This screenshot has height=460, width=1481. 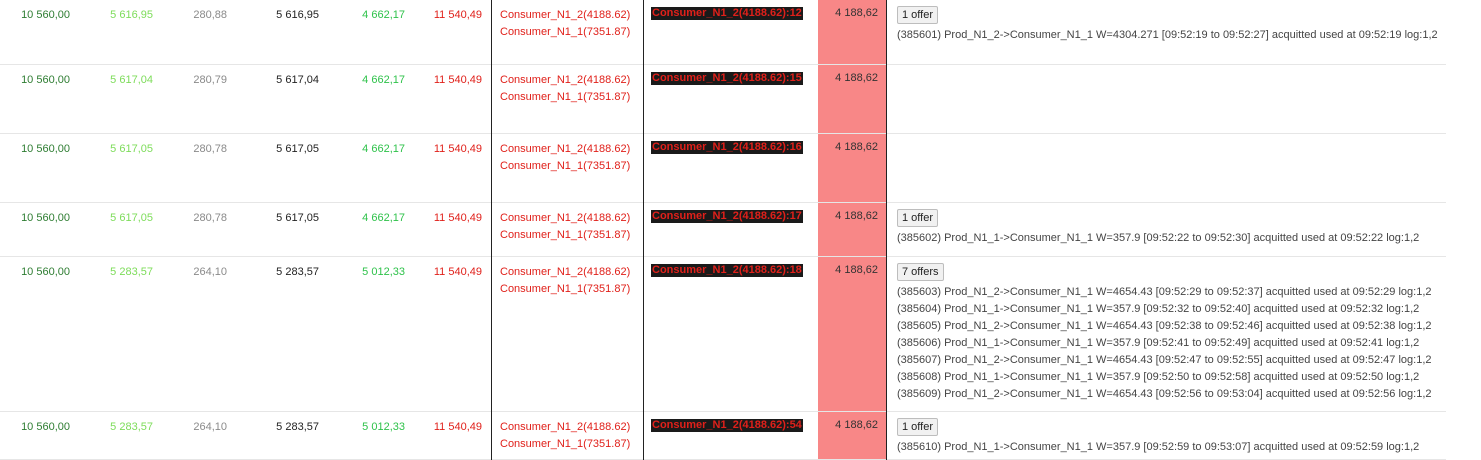 What do you see at coordinates (727, 147) in the screenshot?
I see `active-consumer-badge: Consumer_N1_2(4188.62):16` at bounding box center [727, 147].